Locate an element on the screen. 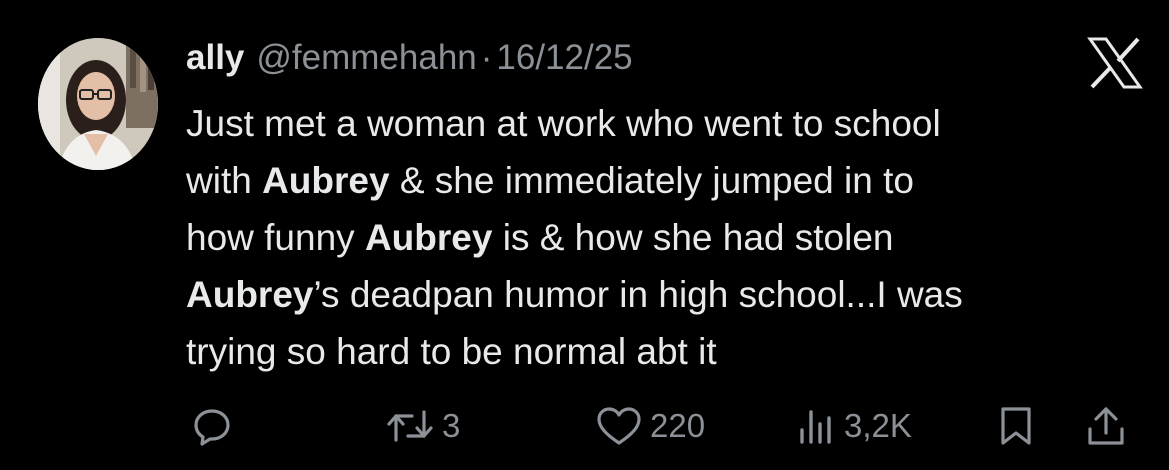 This screenshot has width=1169, height=470. share-button is located at coordinates (1106, 426).